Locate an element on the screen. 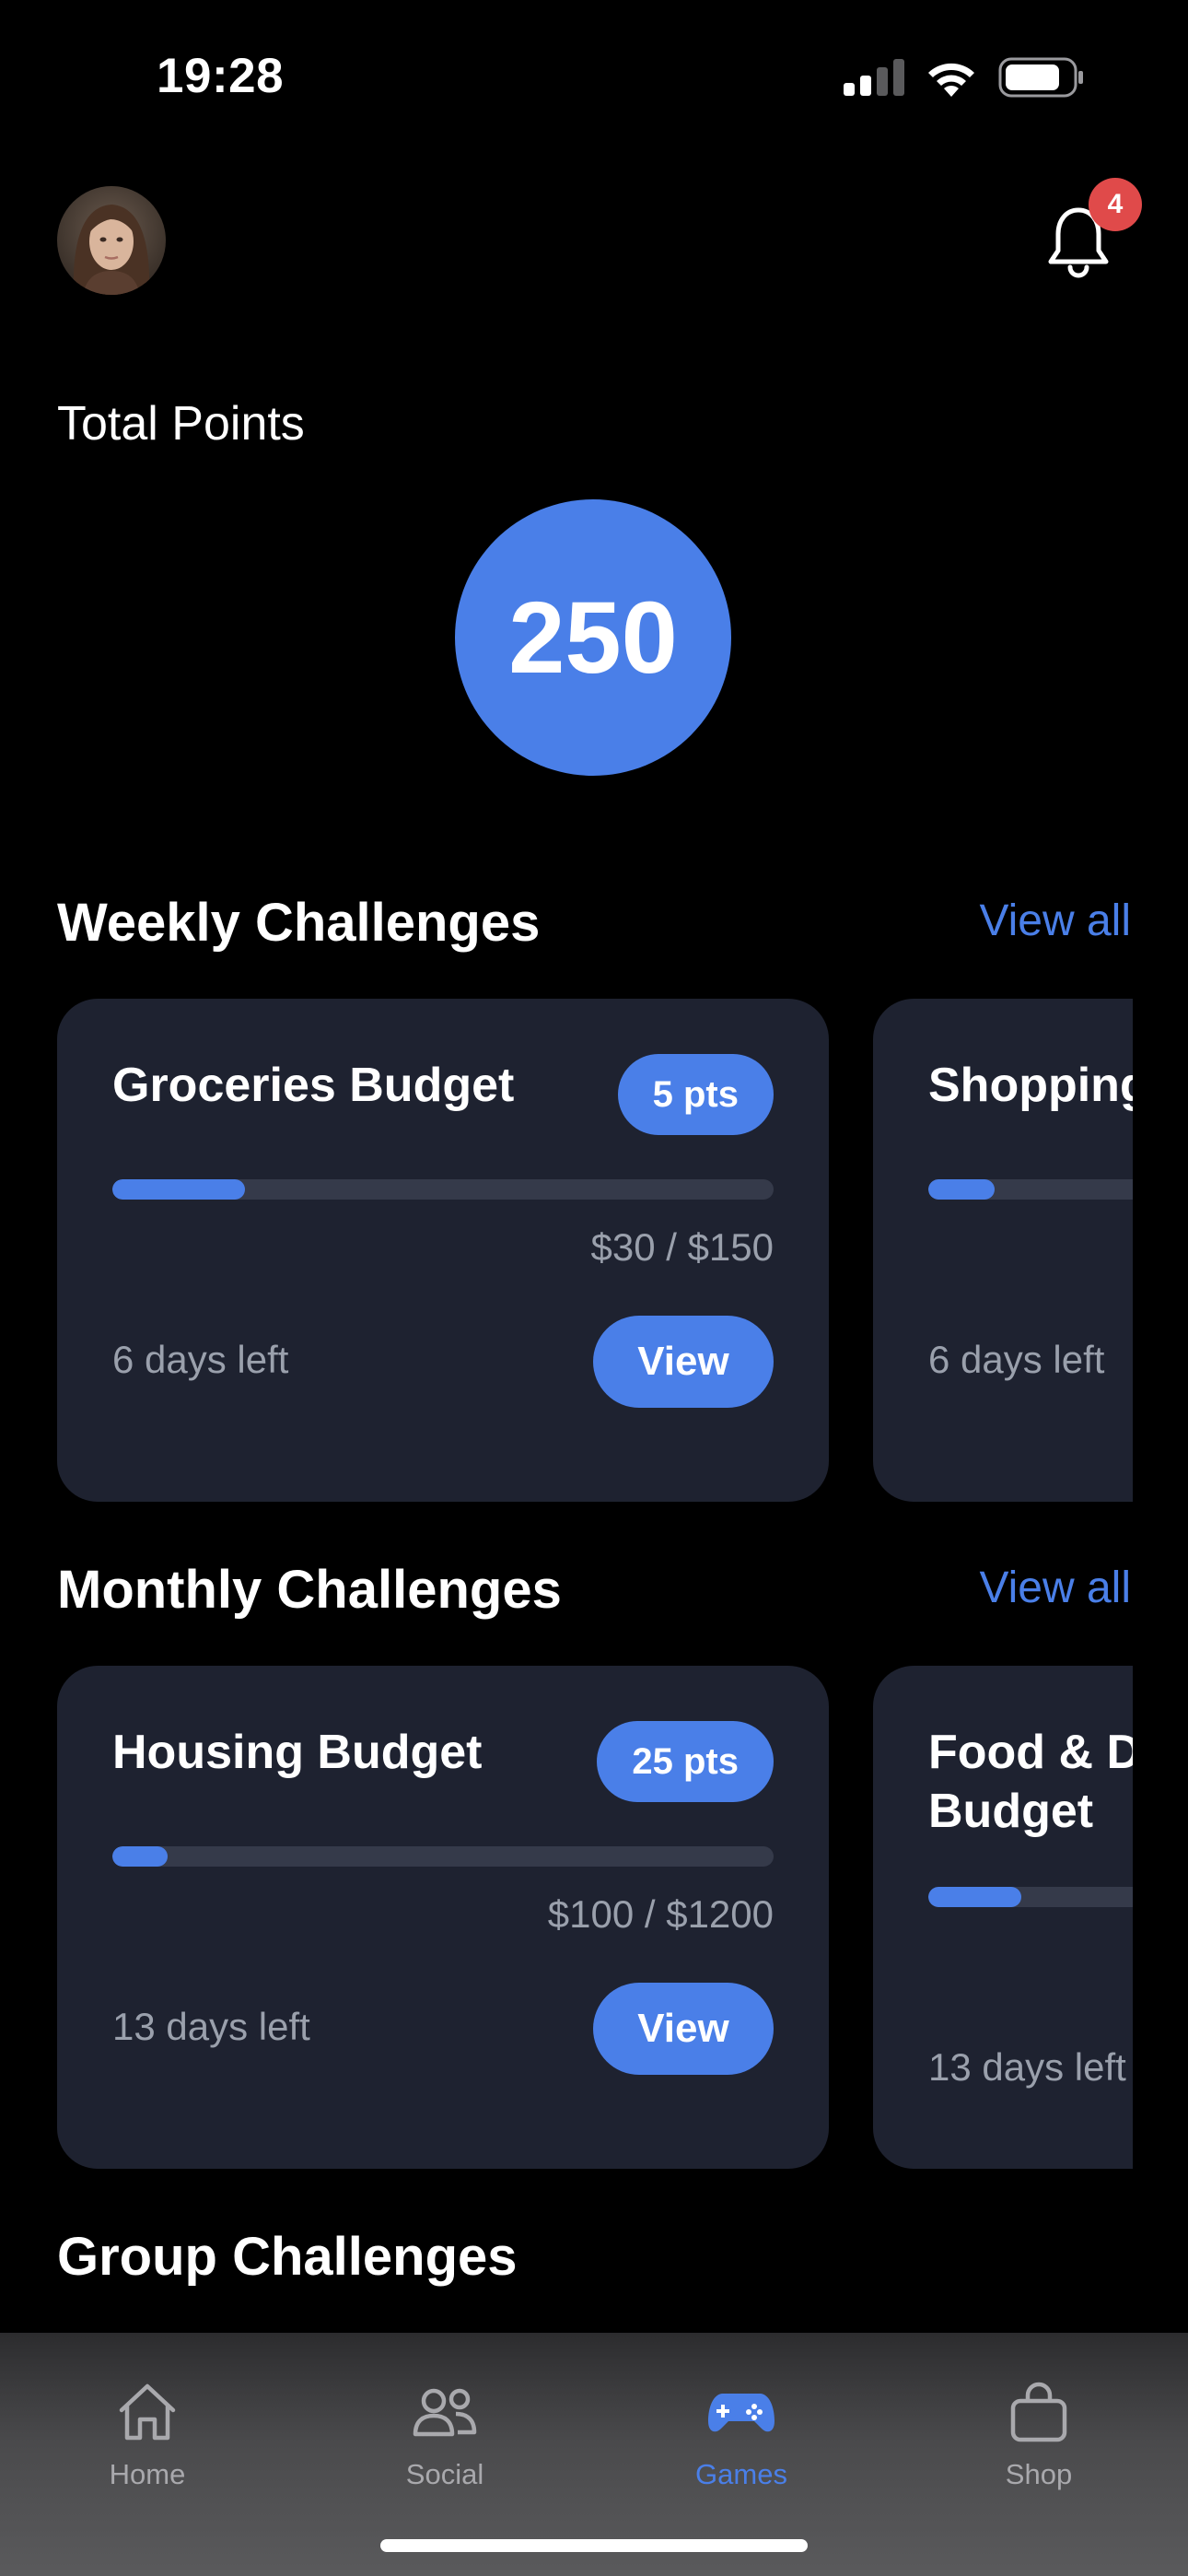 This screenshot has width=1188, height=2576. challenge-title: Food & D Budget is located at coordinates (1030, 1782).